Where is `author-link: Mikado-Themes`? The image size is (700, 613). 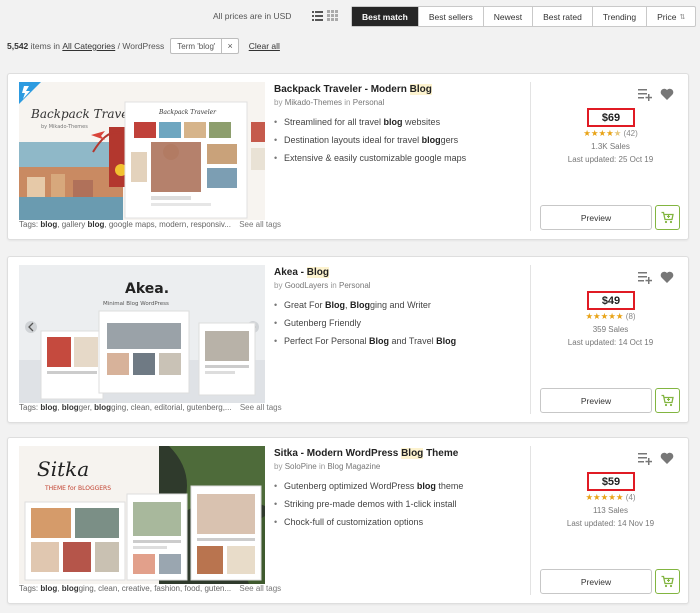
author-link: Mikado-Themes is located at coordinates (313, 102).